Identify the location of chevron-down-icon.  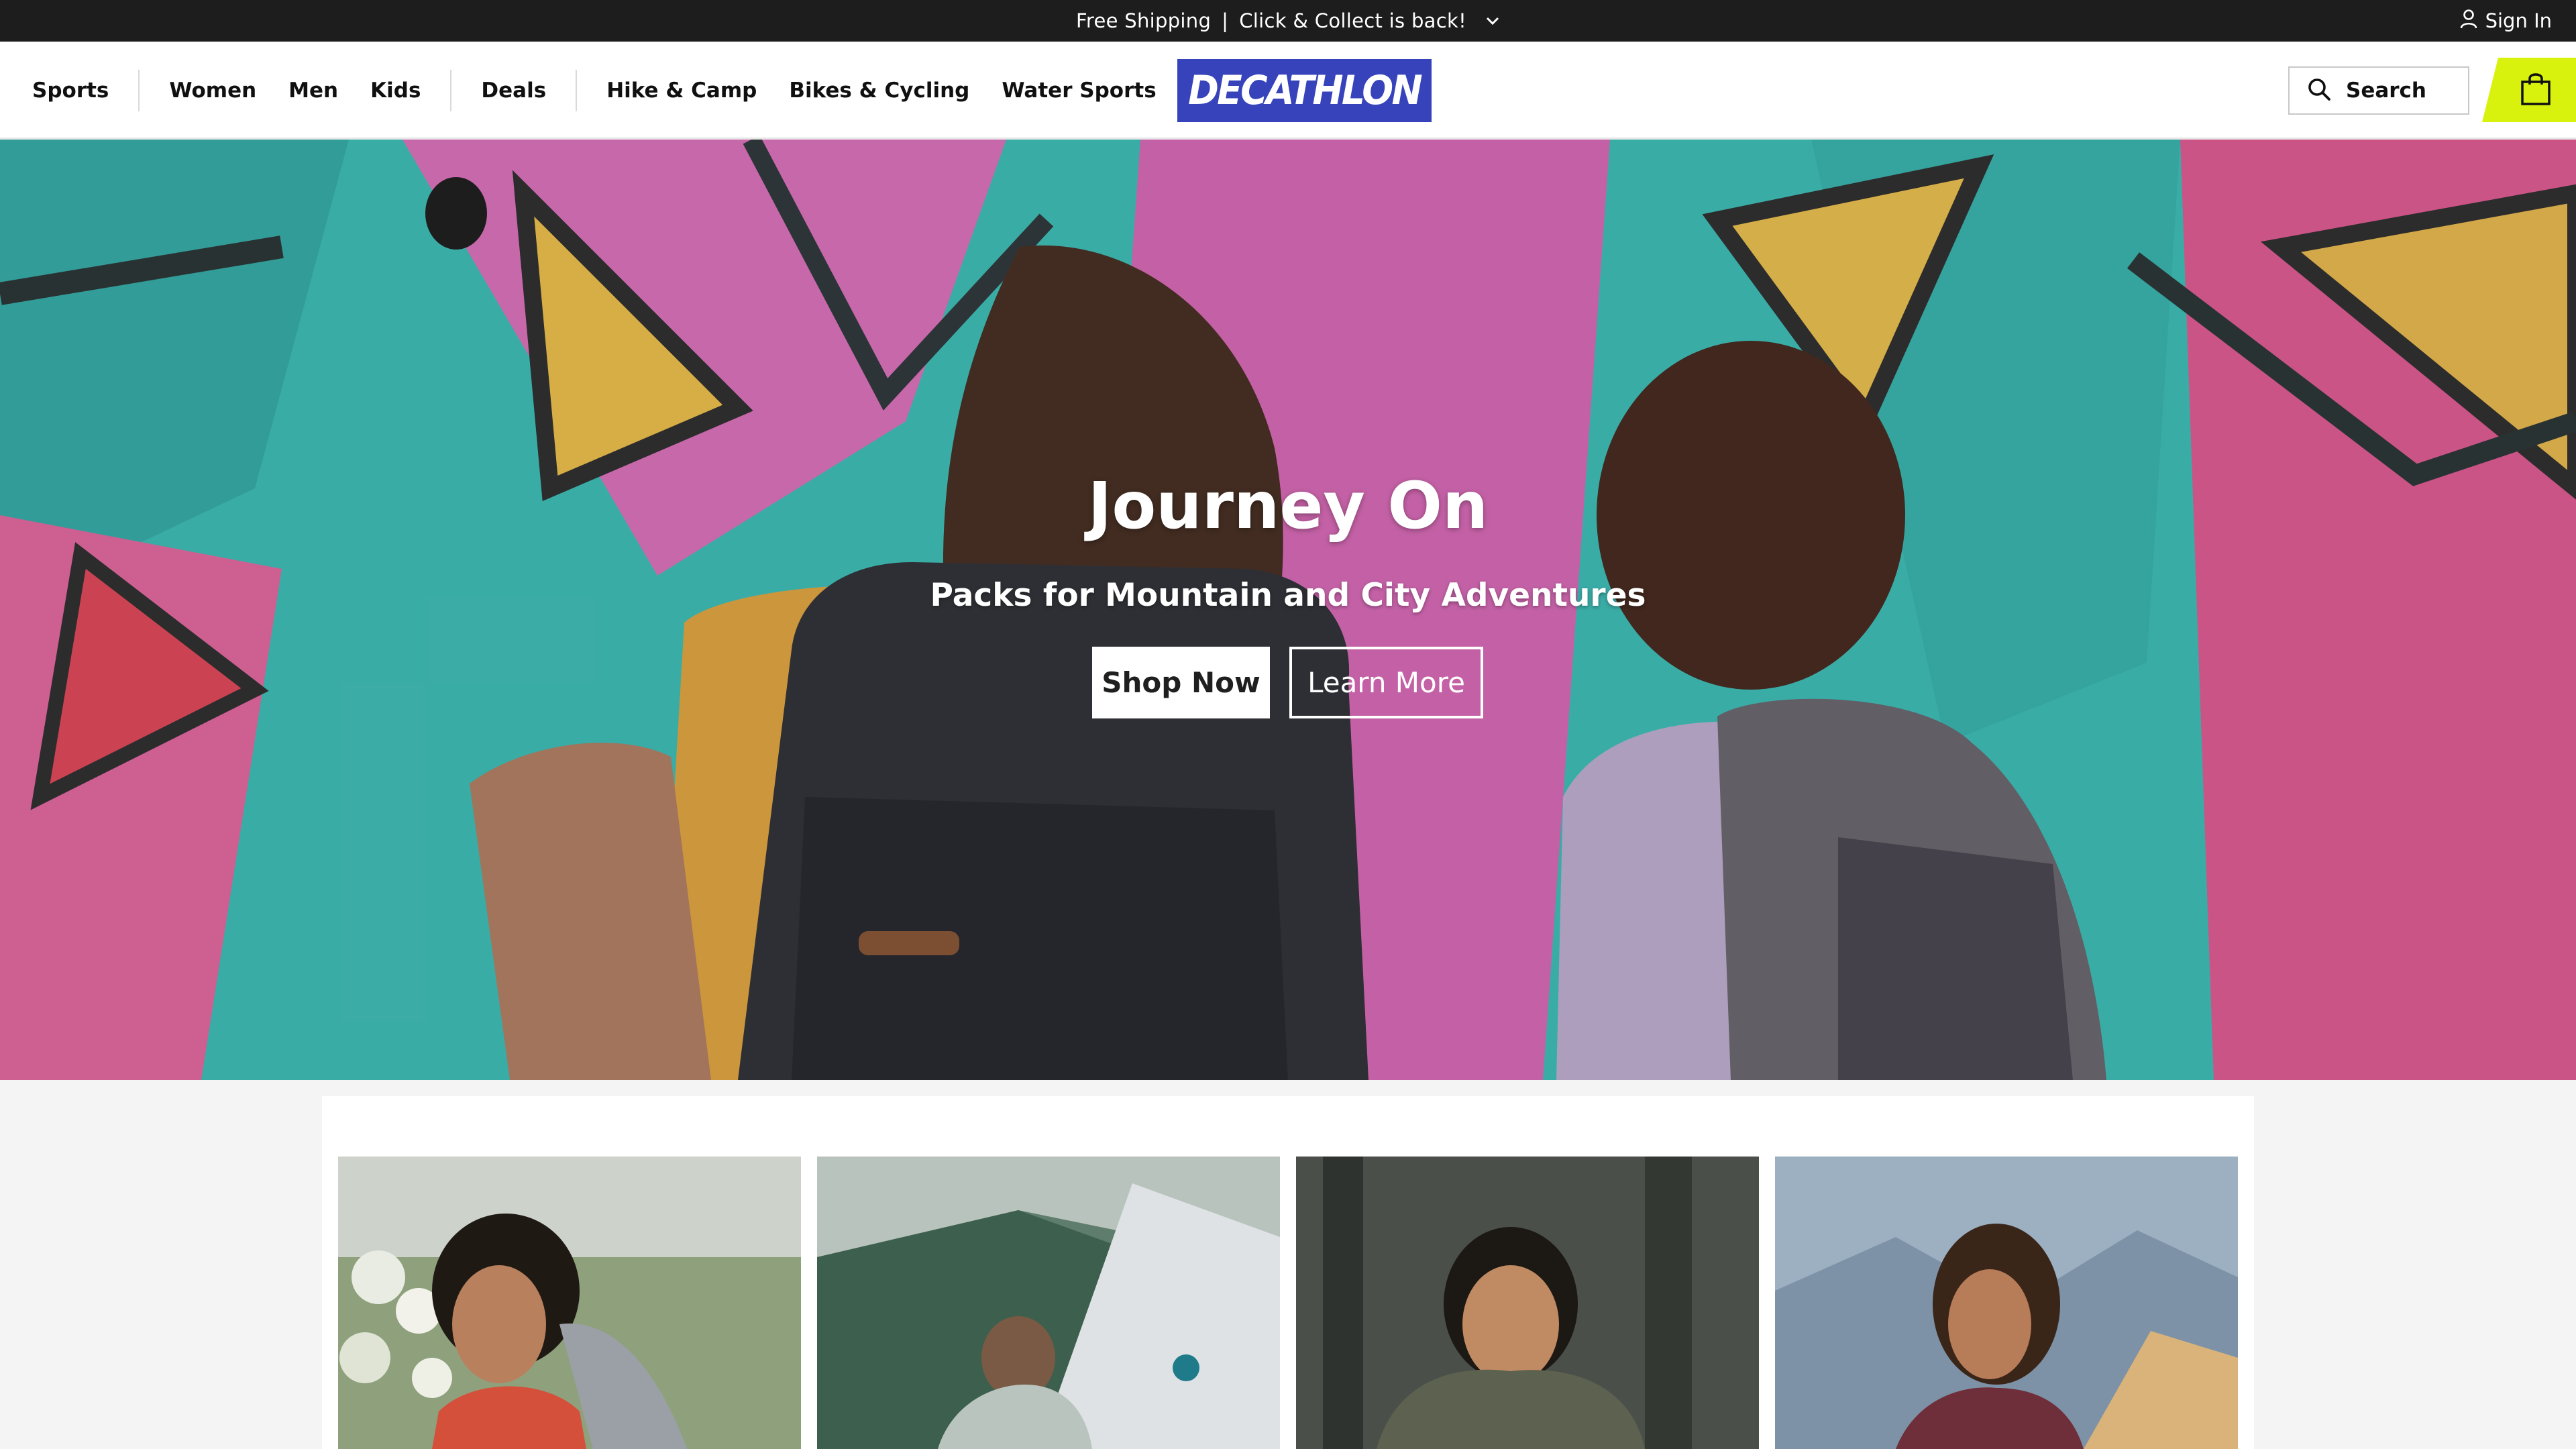
(1492, 20).